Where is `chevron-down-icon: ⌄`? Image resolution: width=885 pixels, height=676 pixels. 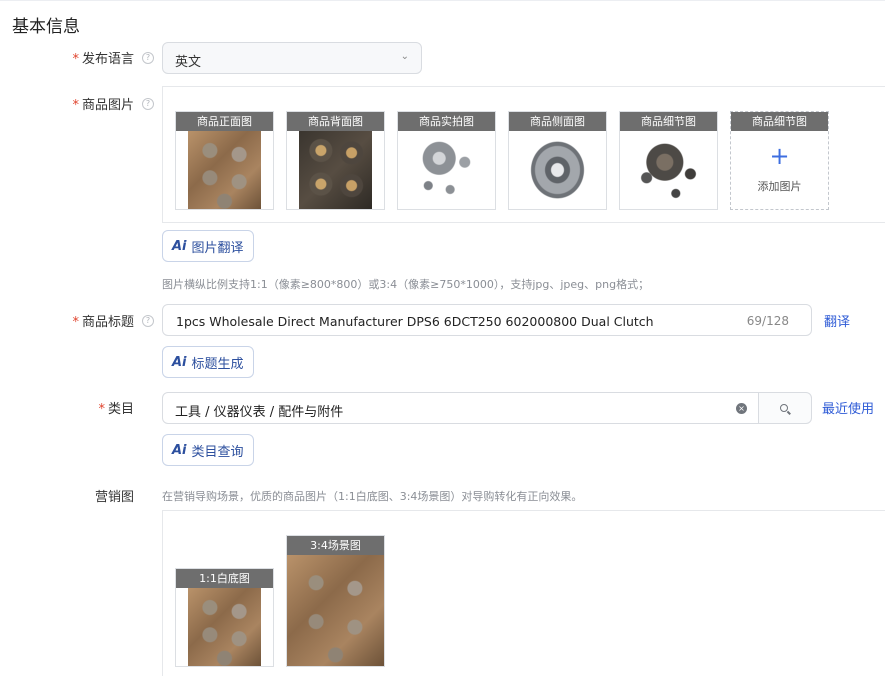
chevron-down-icon: ⌄ is located at coordinates (404, 56).